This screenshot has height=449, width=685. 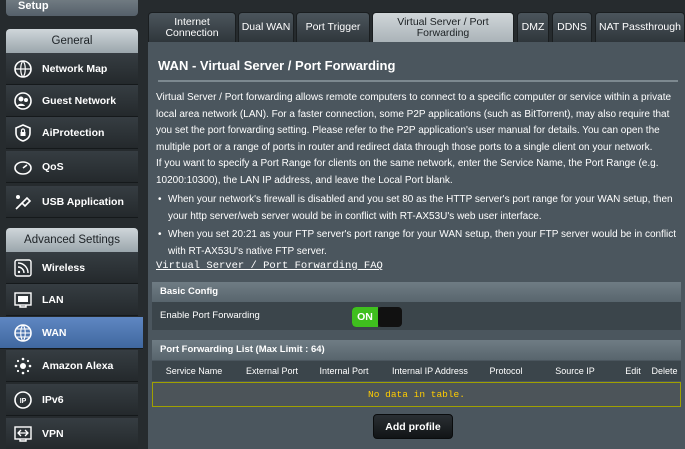 I want to click on sidebar-item-label: VPN, so click(x=53, y=433).